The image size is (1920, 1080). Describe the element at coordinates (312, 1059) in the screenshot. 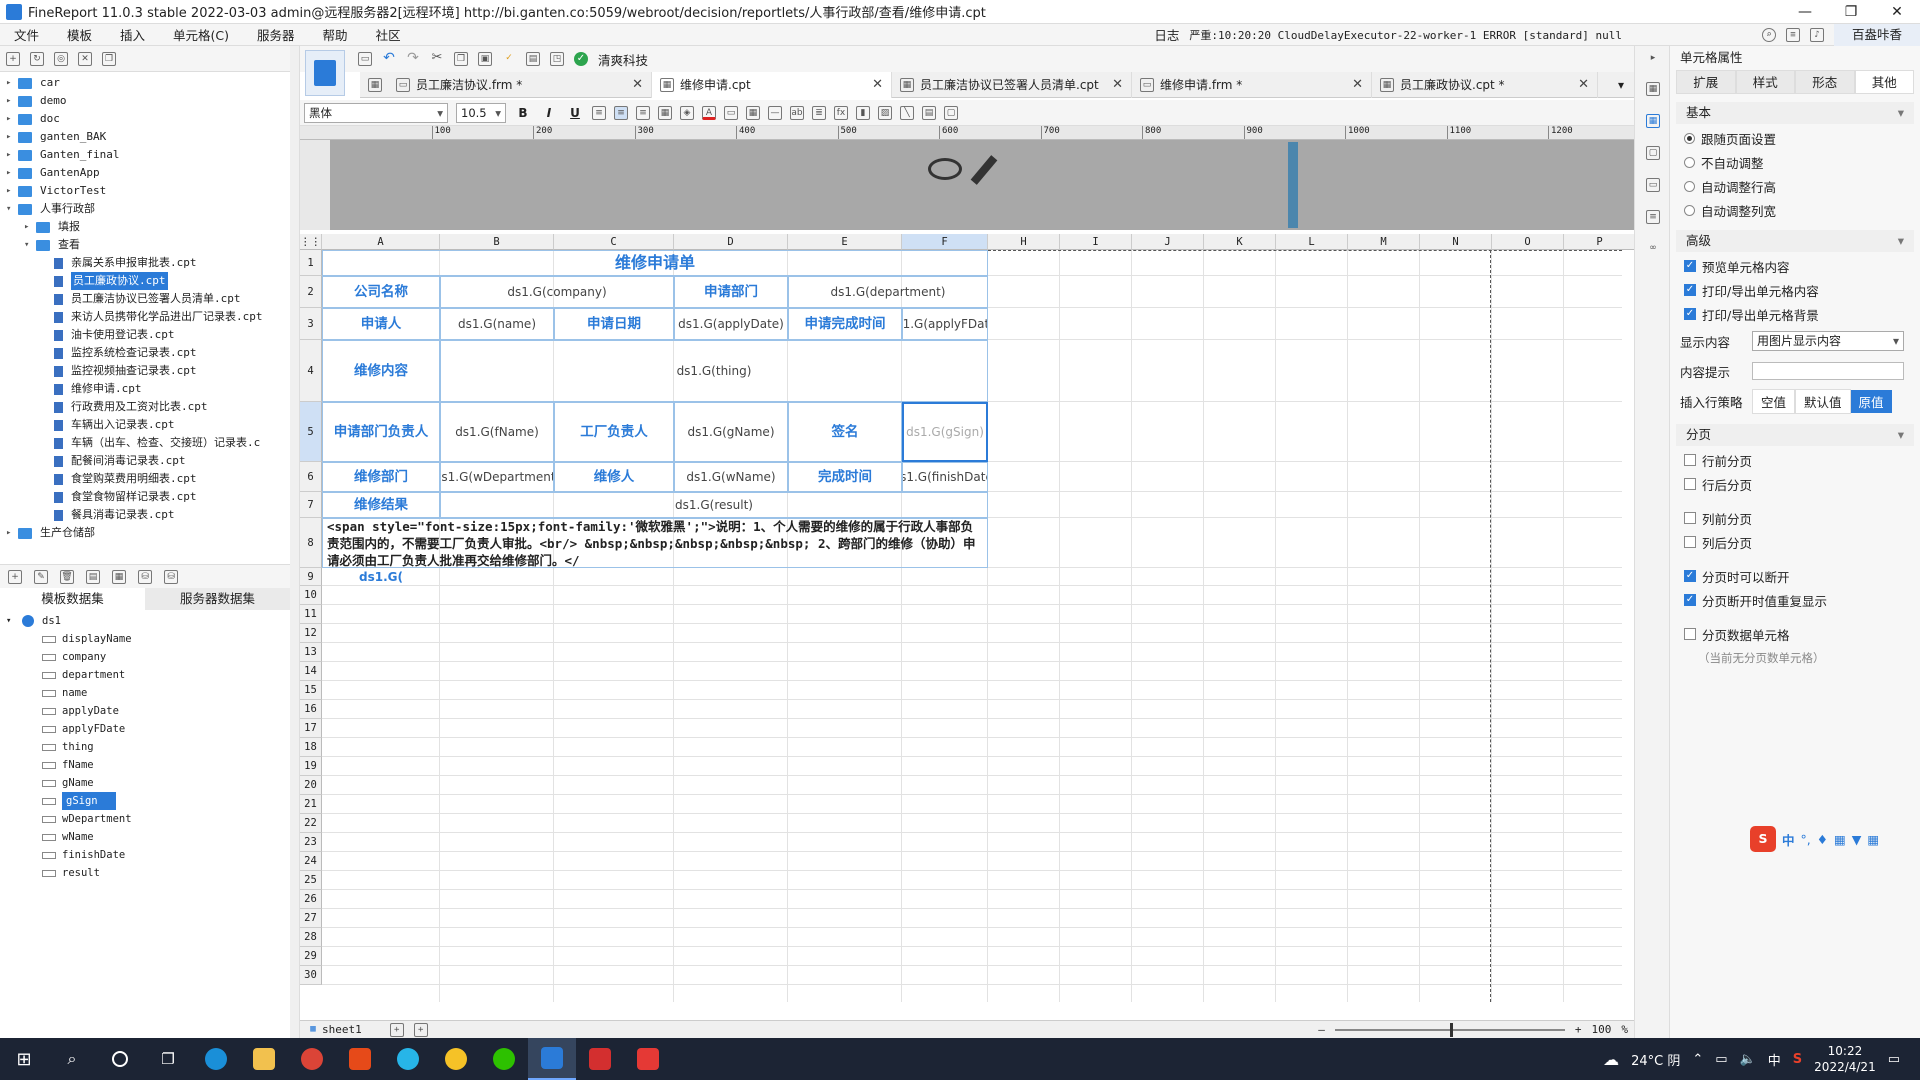

I see `chrome-icon` at that location.